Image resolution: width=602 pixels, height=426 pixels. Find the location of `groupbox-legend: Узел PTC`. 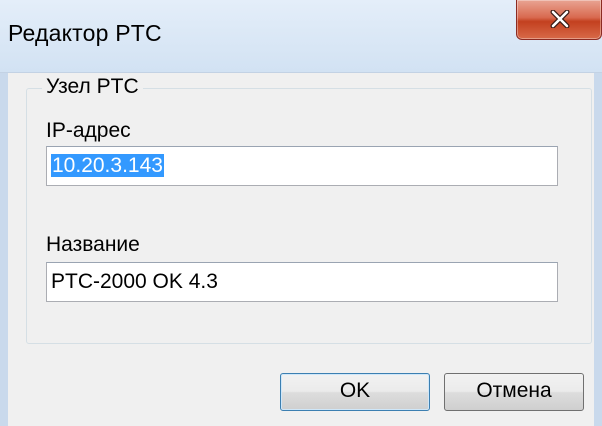

groupbox-legend: Узел PTC is located at coordinates (92, 87).